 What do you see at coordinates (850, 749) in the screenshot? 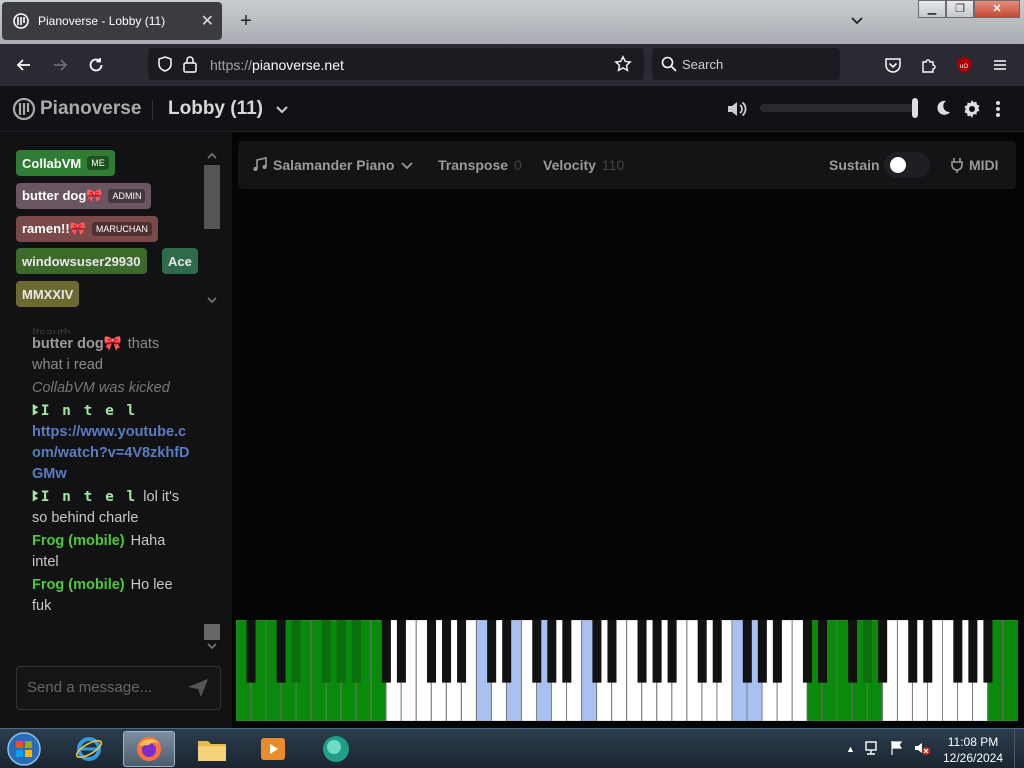
I see `show-hidden-icons-icon: ▲` at bounding box center [850, 749].